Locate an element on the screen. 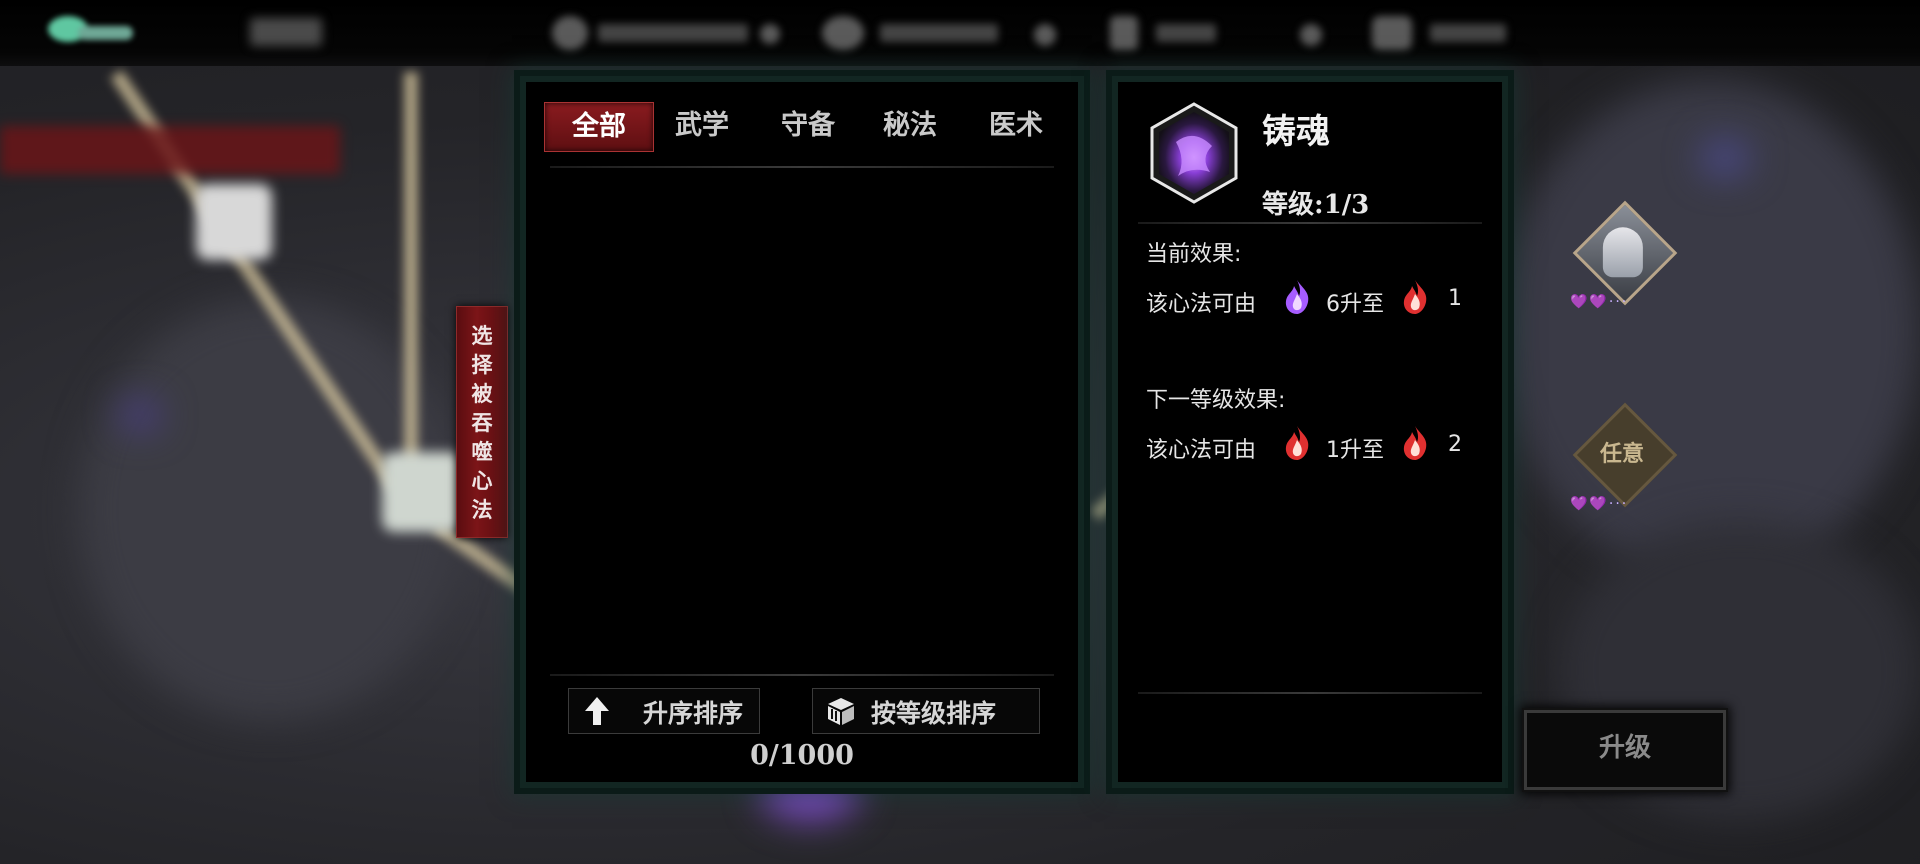  back-button is located at coordinates (93, 32).